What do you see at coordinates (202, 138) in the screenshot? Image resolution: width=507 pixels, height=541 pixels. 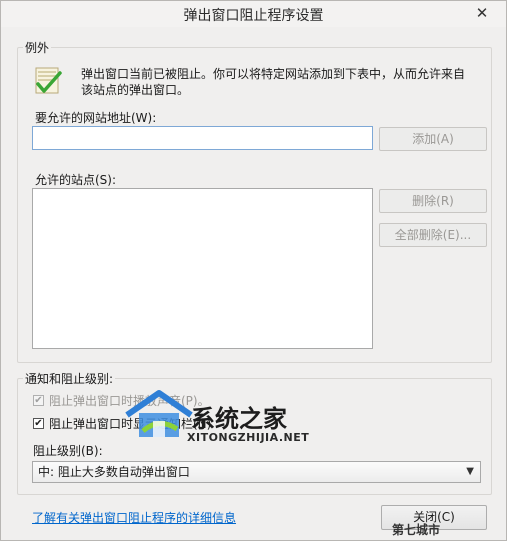 I see `address-input` at bounding box center [202, 138].